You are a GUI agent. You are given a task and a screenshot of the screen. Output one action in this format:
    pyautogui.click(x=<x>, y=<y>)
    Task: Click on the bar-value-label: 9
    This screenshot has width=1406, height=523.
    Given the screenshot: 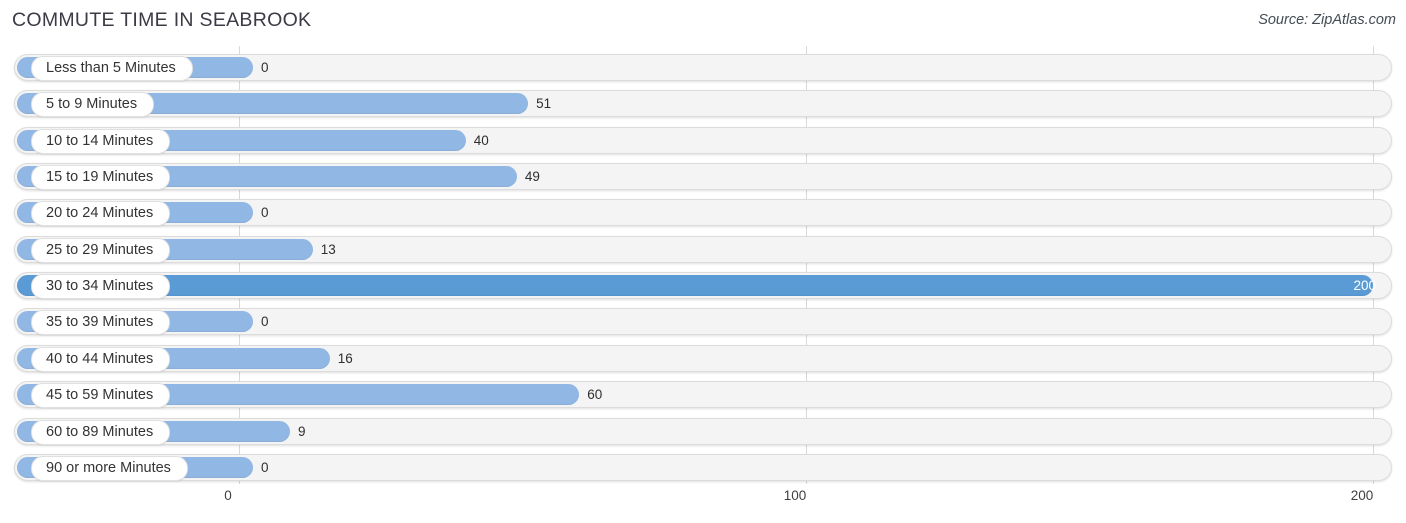 What is the action you would take?
    pyautogui.click(x=302, y=431)
    